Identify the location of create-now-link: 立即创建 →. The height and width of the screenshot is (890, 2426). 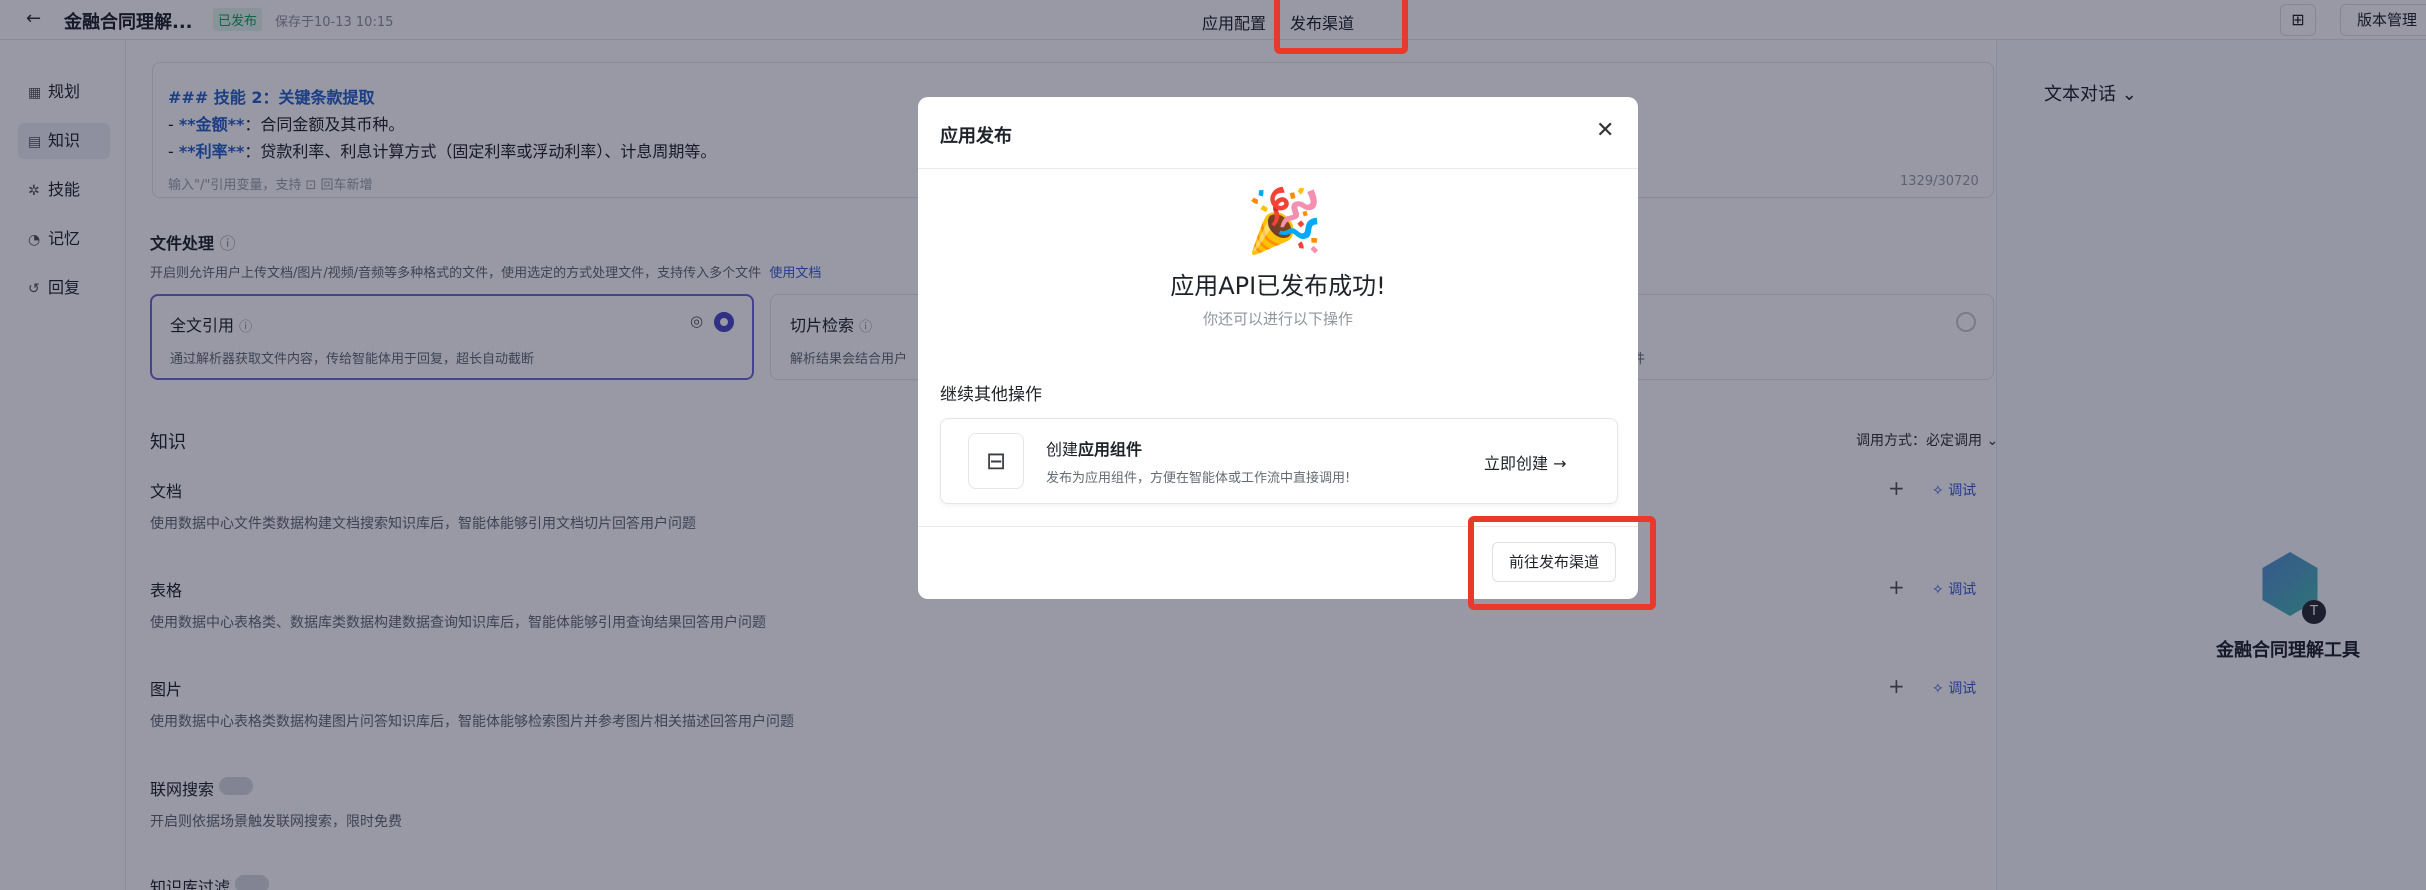
(1525, 462).